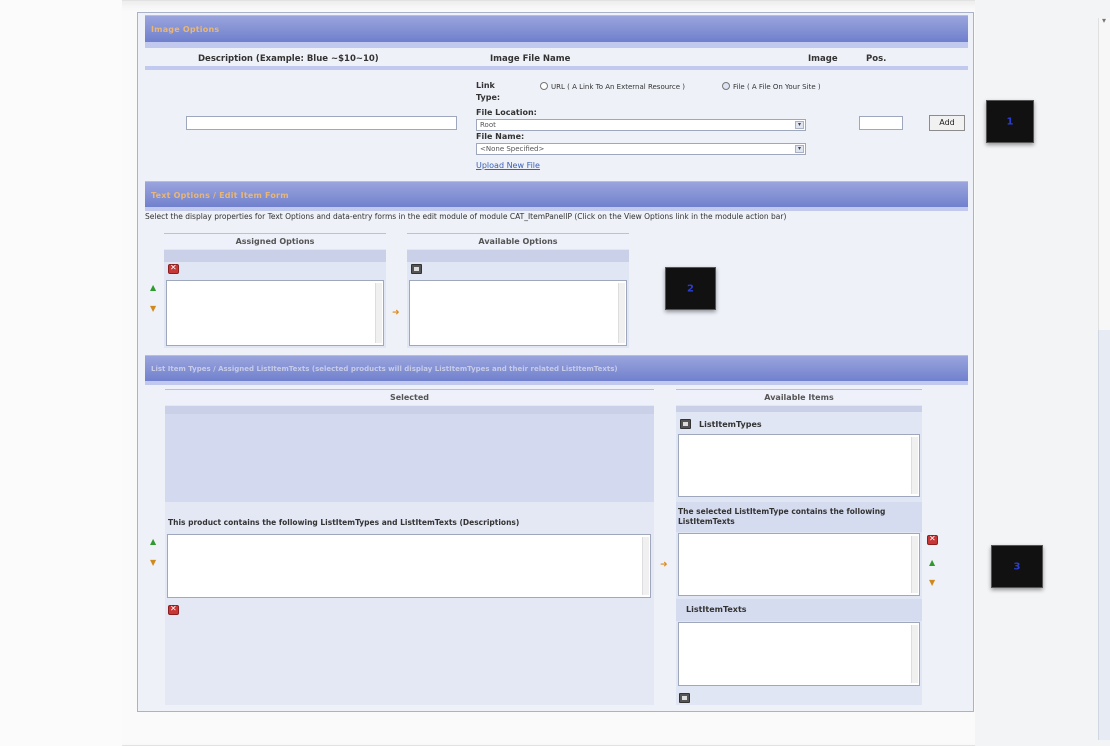 Image resolution: width=1110 pixels, height=746 pixels. What do you see at coordinates (530, 59) in the screenshot?
I see `col-image-file-name: Image File Name` at bounding box center [530, 59].